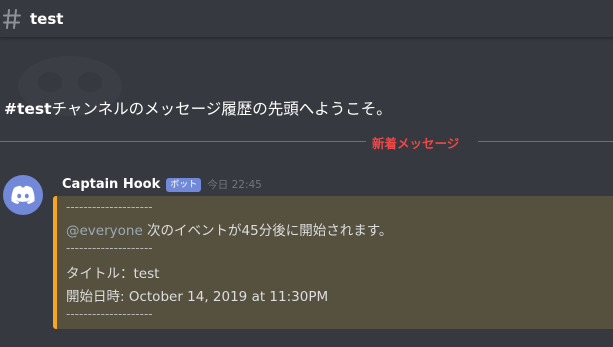 The height and width of the screenshot is (347, 613). I want to click on embed-title-line: タイトル：test, so click(113, 274).